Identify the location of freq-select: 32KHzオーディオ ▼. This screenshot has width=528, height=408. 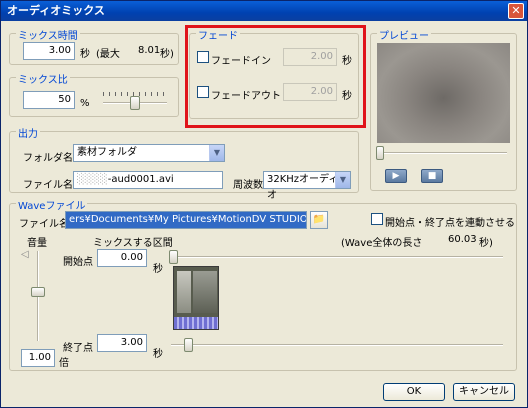
(307, 186).